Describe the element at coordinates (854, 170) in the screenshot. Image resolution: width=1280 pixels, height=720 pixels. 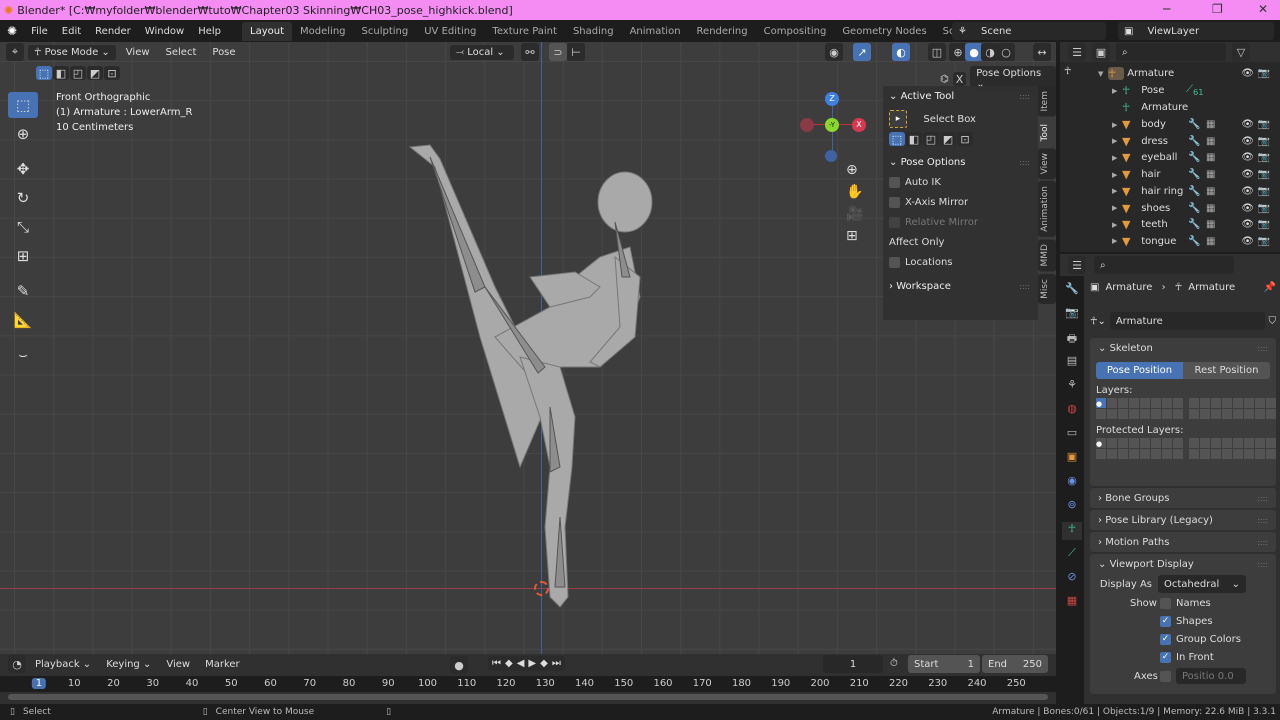
I see `zoom-icon: ⊕` at that location.